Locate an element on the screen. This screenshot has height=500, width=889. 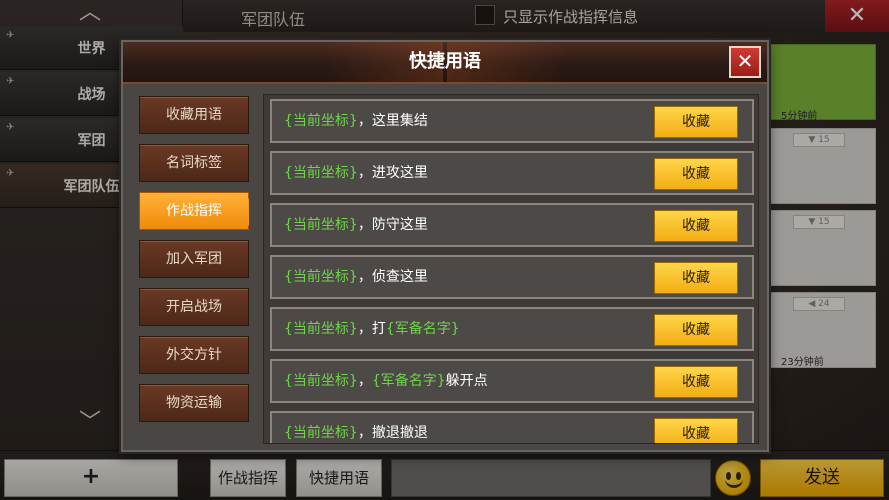
phrase-row: {当前坐标}，{军备名字}躲开点 收藏 is located at coordinates (512, 381).